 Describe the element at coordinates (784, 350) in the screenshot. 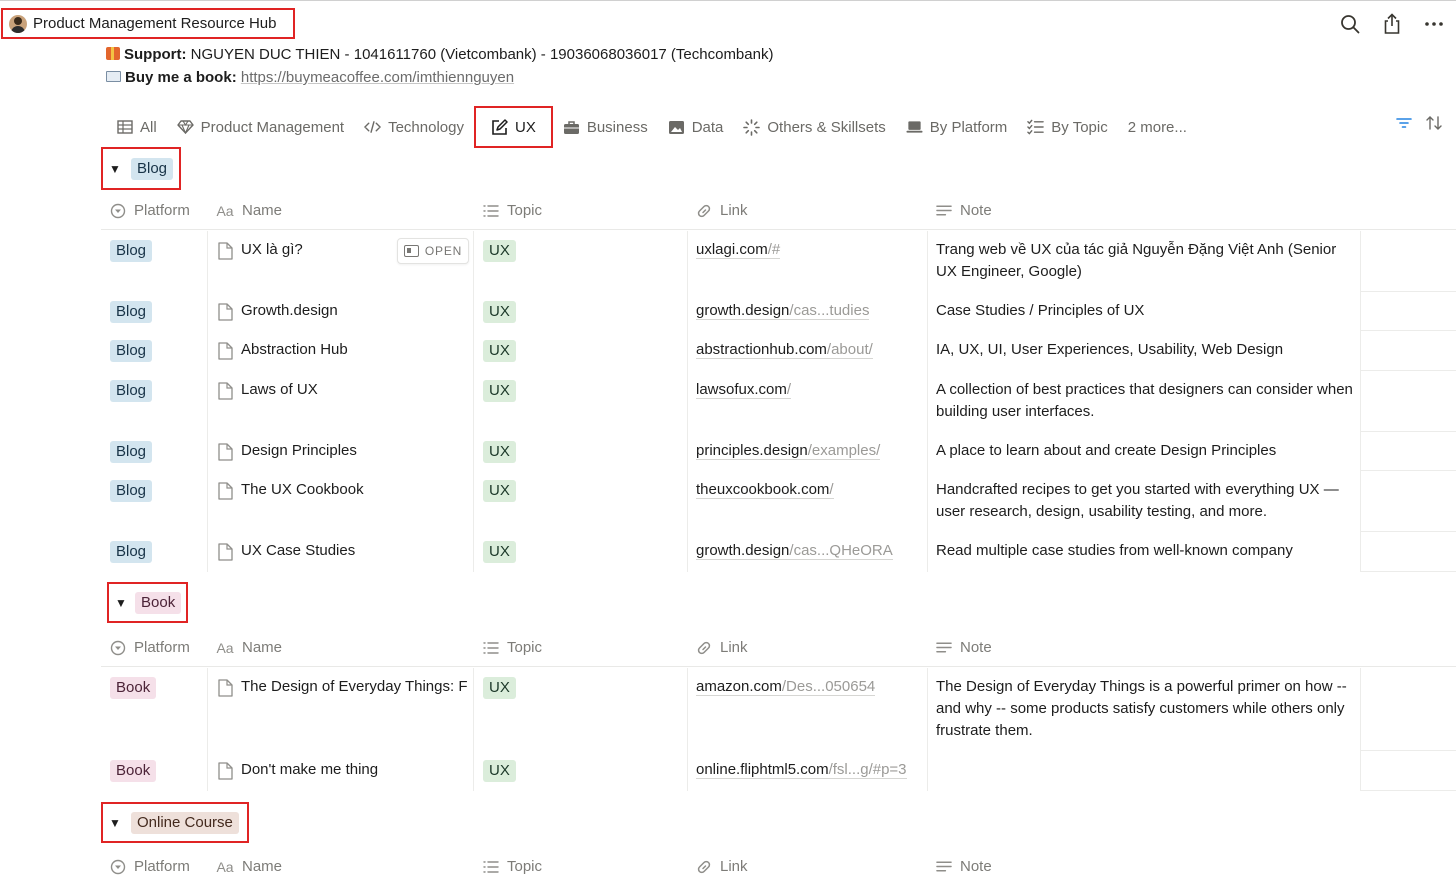

I see `row-link: abstractionhub.com/about/` at that location.